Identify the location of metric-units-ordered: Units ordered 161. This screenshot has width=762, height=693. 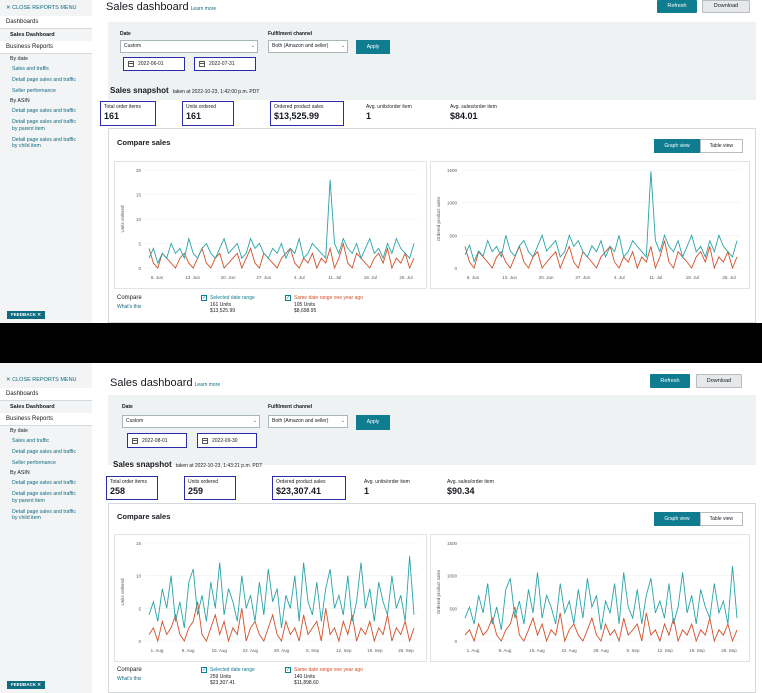
(208, 113).